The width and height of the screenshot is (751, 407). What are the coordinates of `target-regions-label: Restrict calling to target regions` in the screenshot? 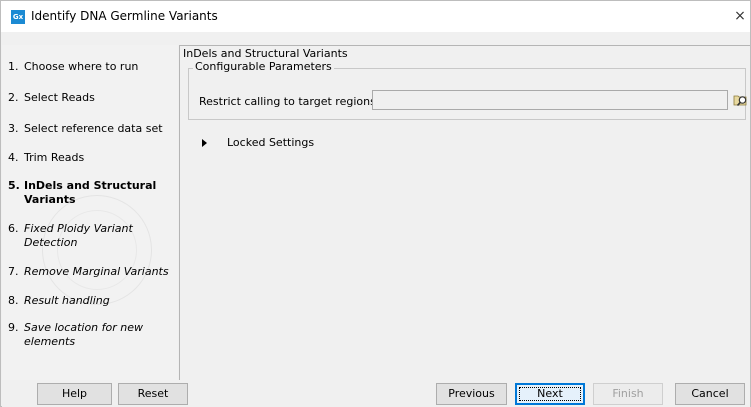 It's located at (287, 101).